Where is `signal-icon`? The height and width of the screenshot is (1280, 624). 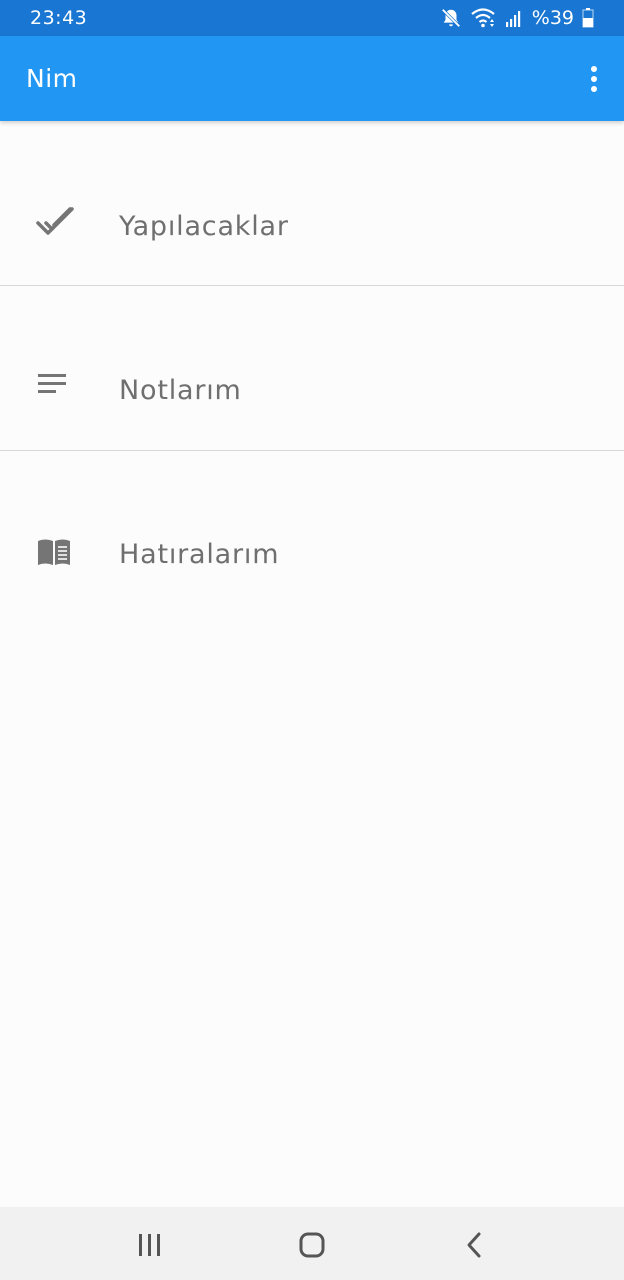
signal-icon is located at coordinates (514, 18).